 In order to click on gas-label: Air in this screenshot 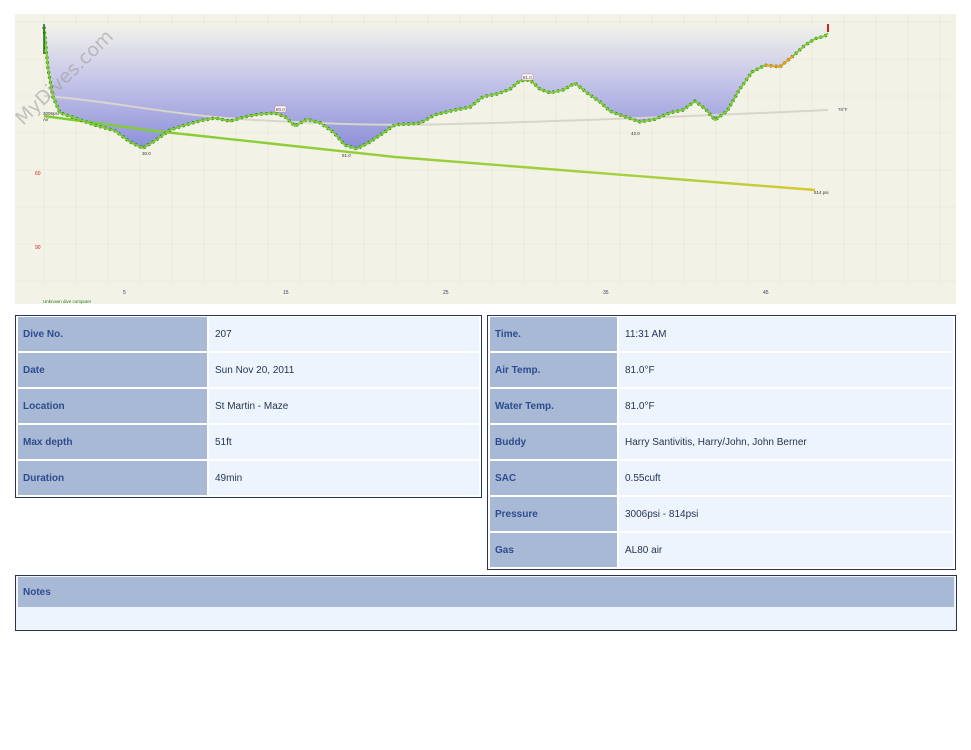, I will do `click(46, 119)`.